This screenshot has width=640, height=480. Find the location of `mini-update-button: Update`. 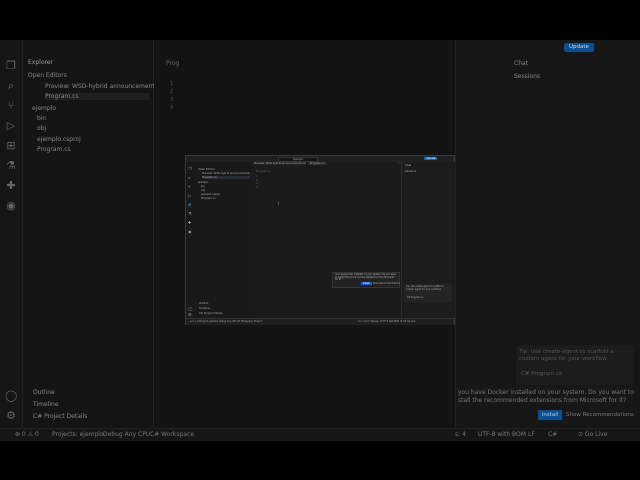

mini-update-button: Update is located at coordinates (431, 158).